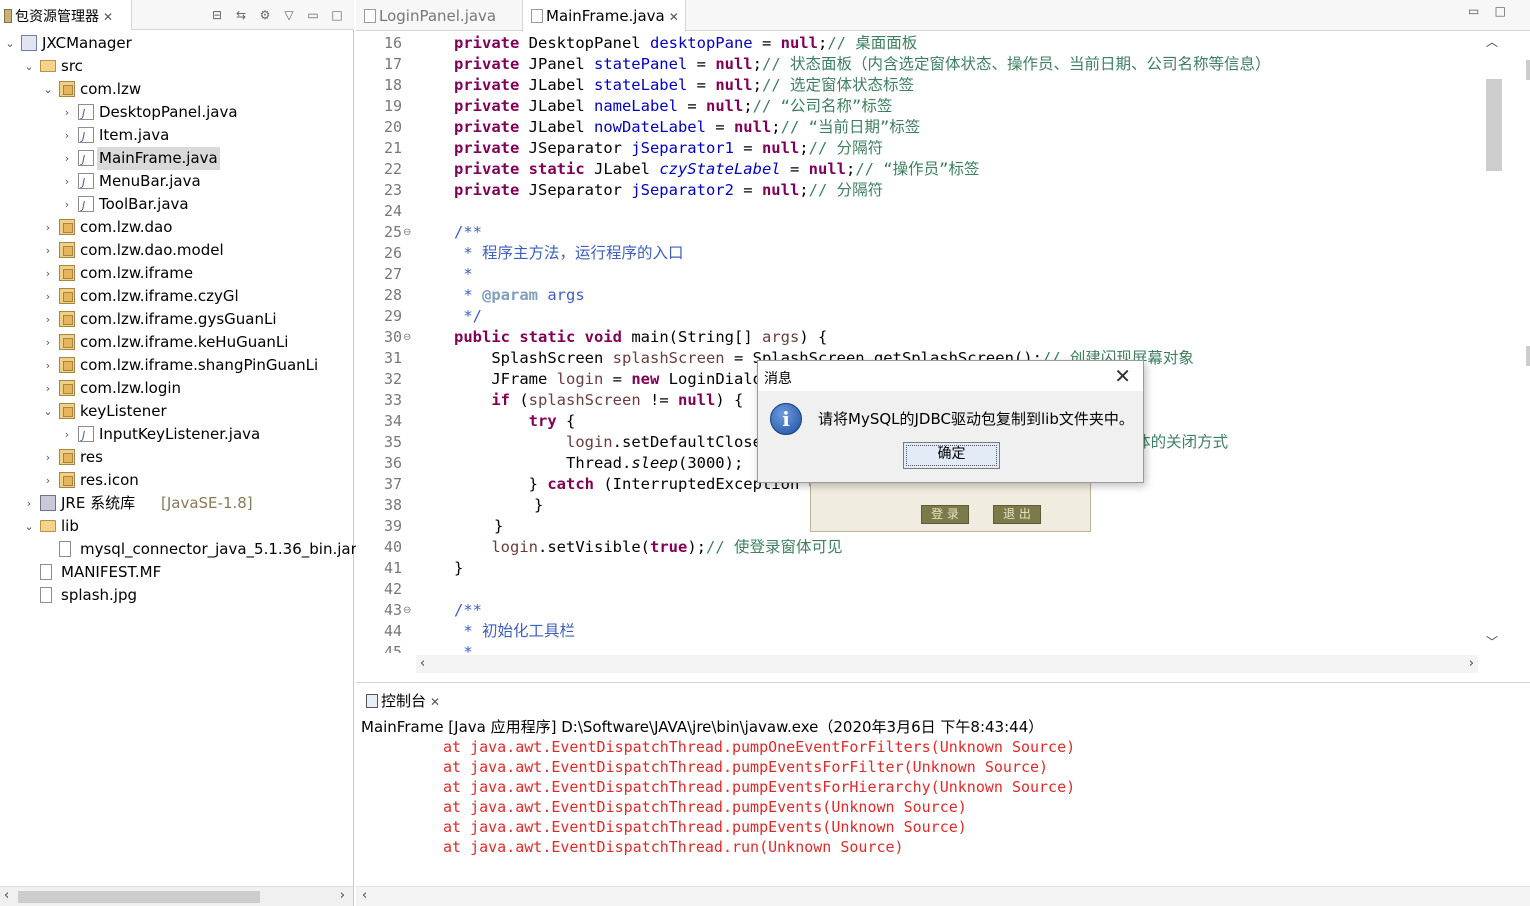 The width and height of the screenshot is (1530, 906). What do you see at coordinates (176, 205) in the screenshot?
I see `tree-item: › ToolBar.java` at bounding box center [176, 205].